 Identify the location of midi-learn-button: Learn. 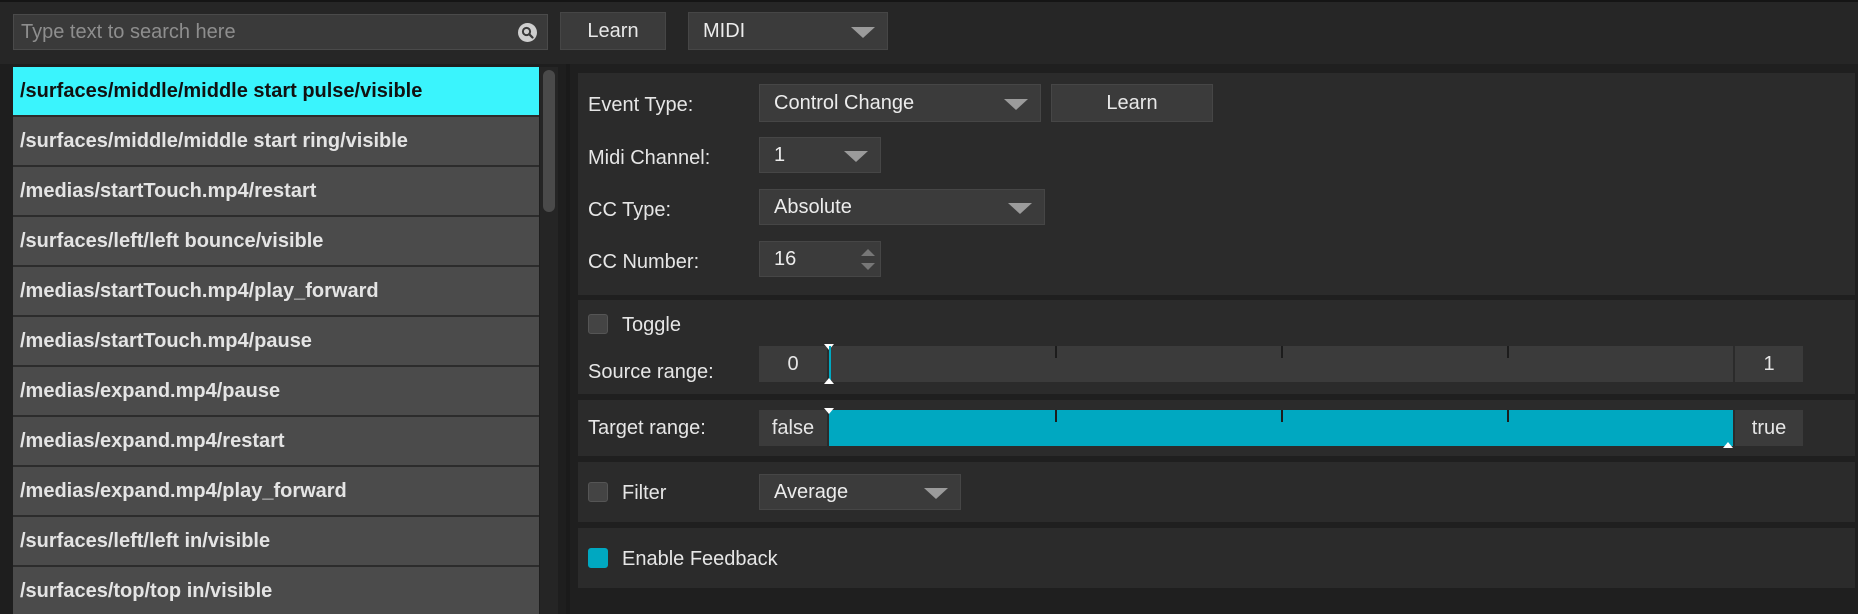
(1132, 103).